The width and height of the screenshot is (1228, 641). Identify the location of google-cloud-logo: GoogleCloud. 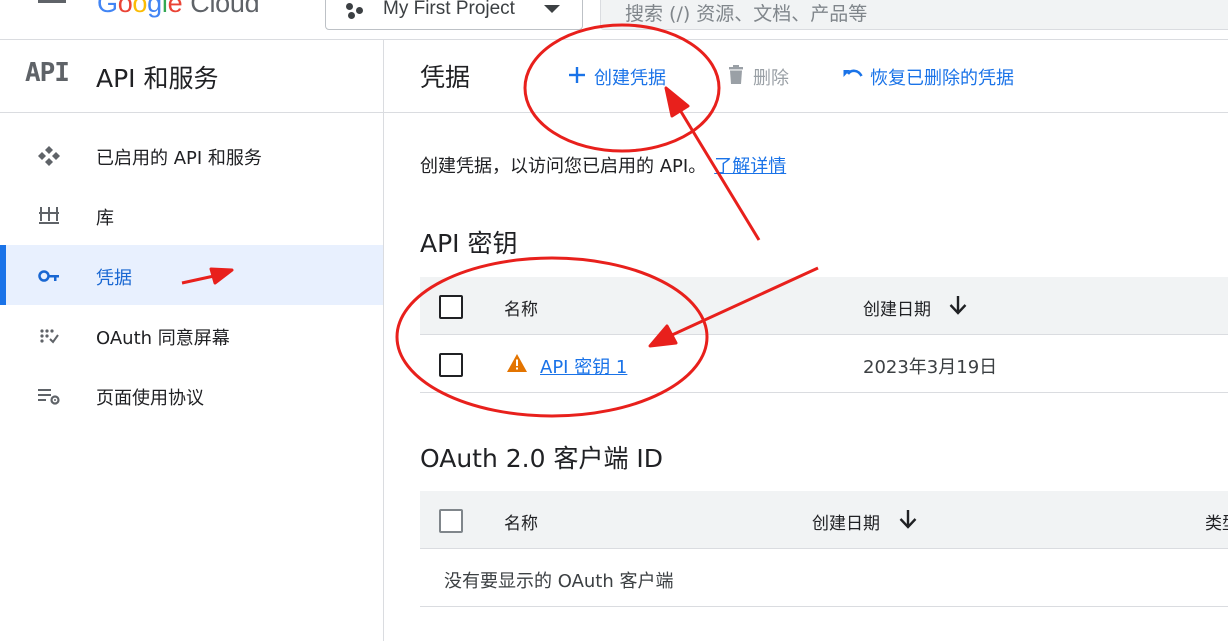
(178, 9).